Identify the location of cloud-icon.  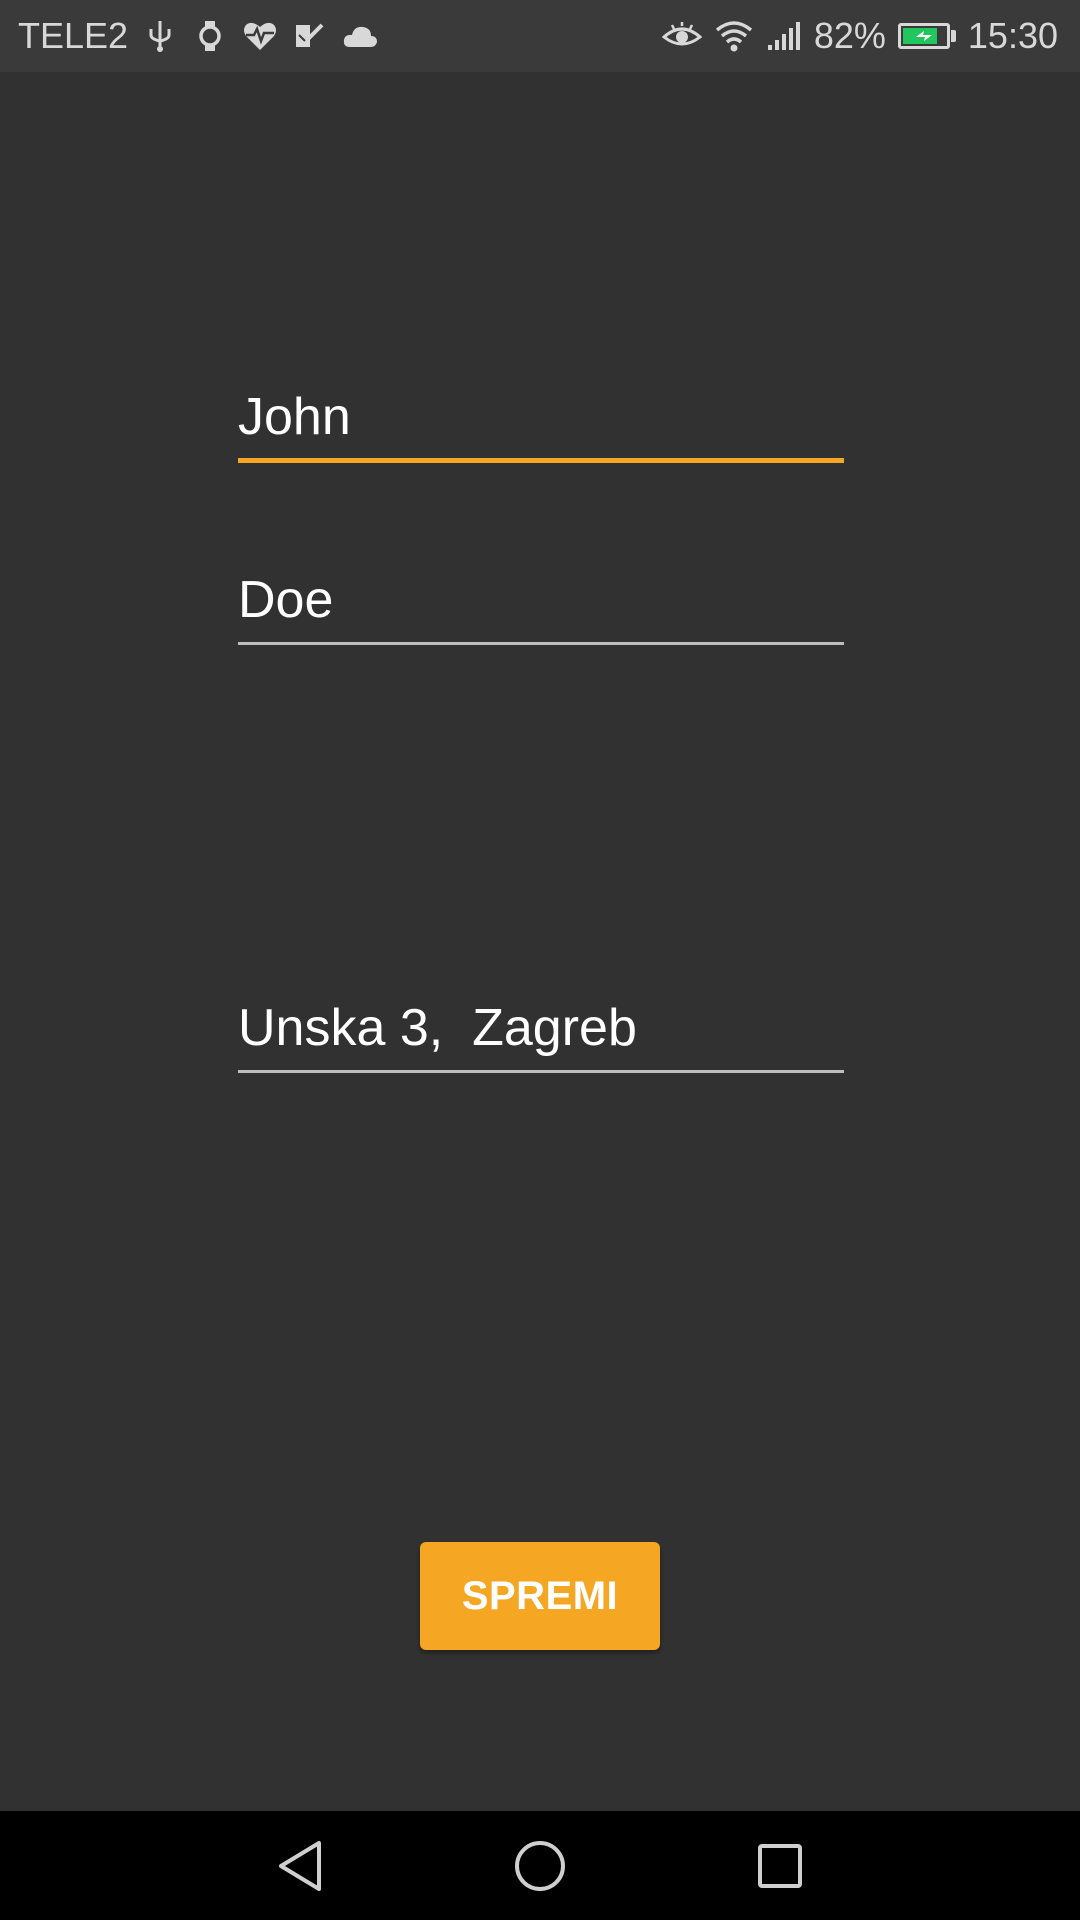
(360, 36).